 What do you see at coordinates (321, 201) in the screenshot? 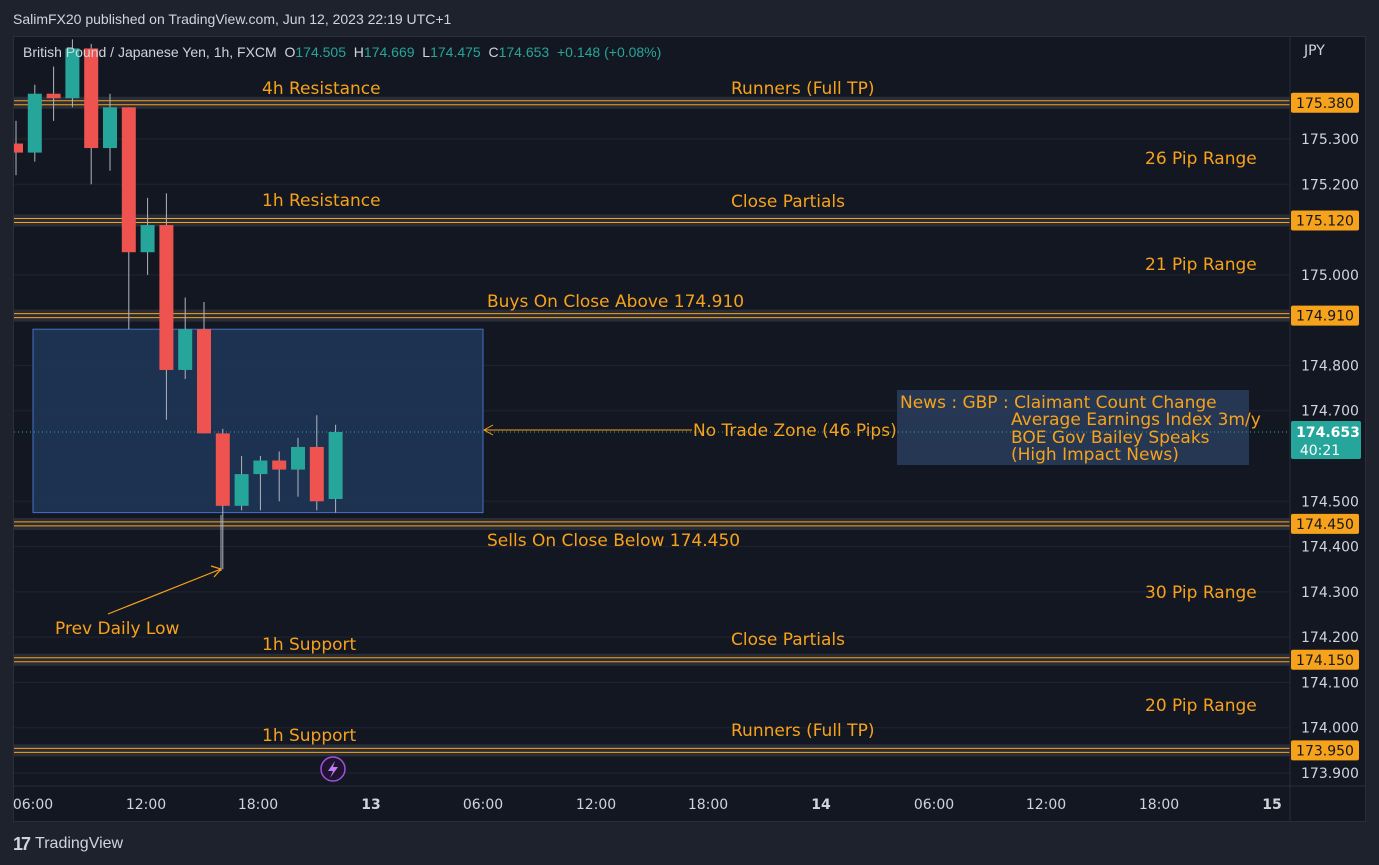
I see `annotation-1h-resistance: 1h Resistance` at bounding box center [321, 201].